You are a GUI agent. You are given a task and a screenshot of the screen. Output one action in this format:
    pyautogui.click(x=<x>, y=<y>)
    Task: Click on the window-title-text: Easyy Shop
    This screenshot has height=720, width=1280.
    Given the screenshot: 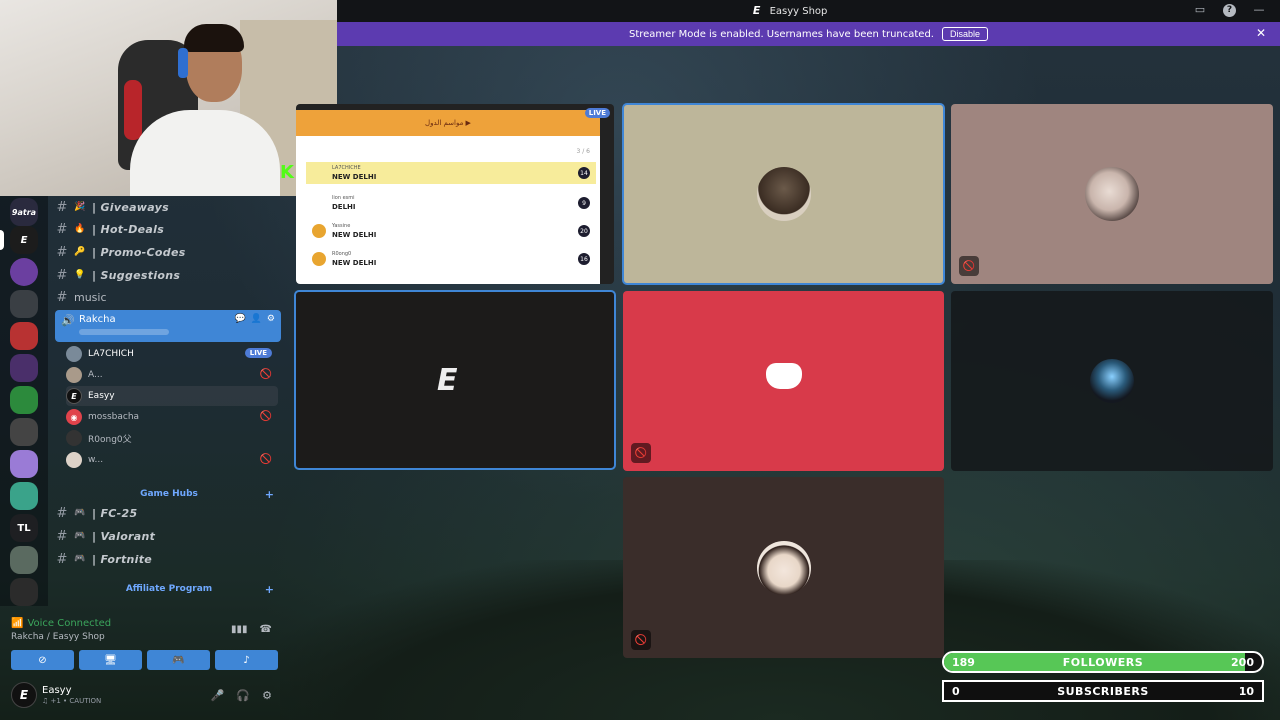 What is the action you would take?
    pyautogui.click(x=798, y=11)
    